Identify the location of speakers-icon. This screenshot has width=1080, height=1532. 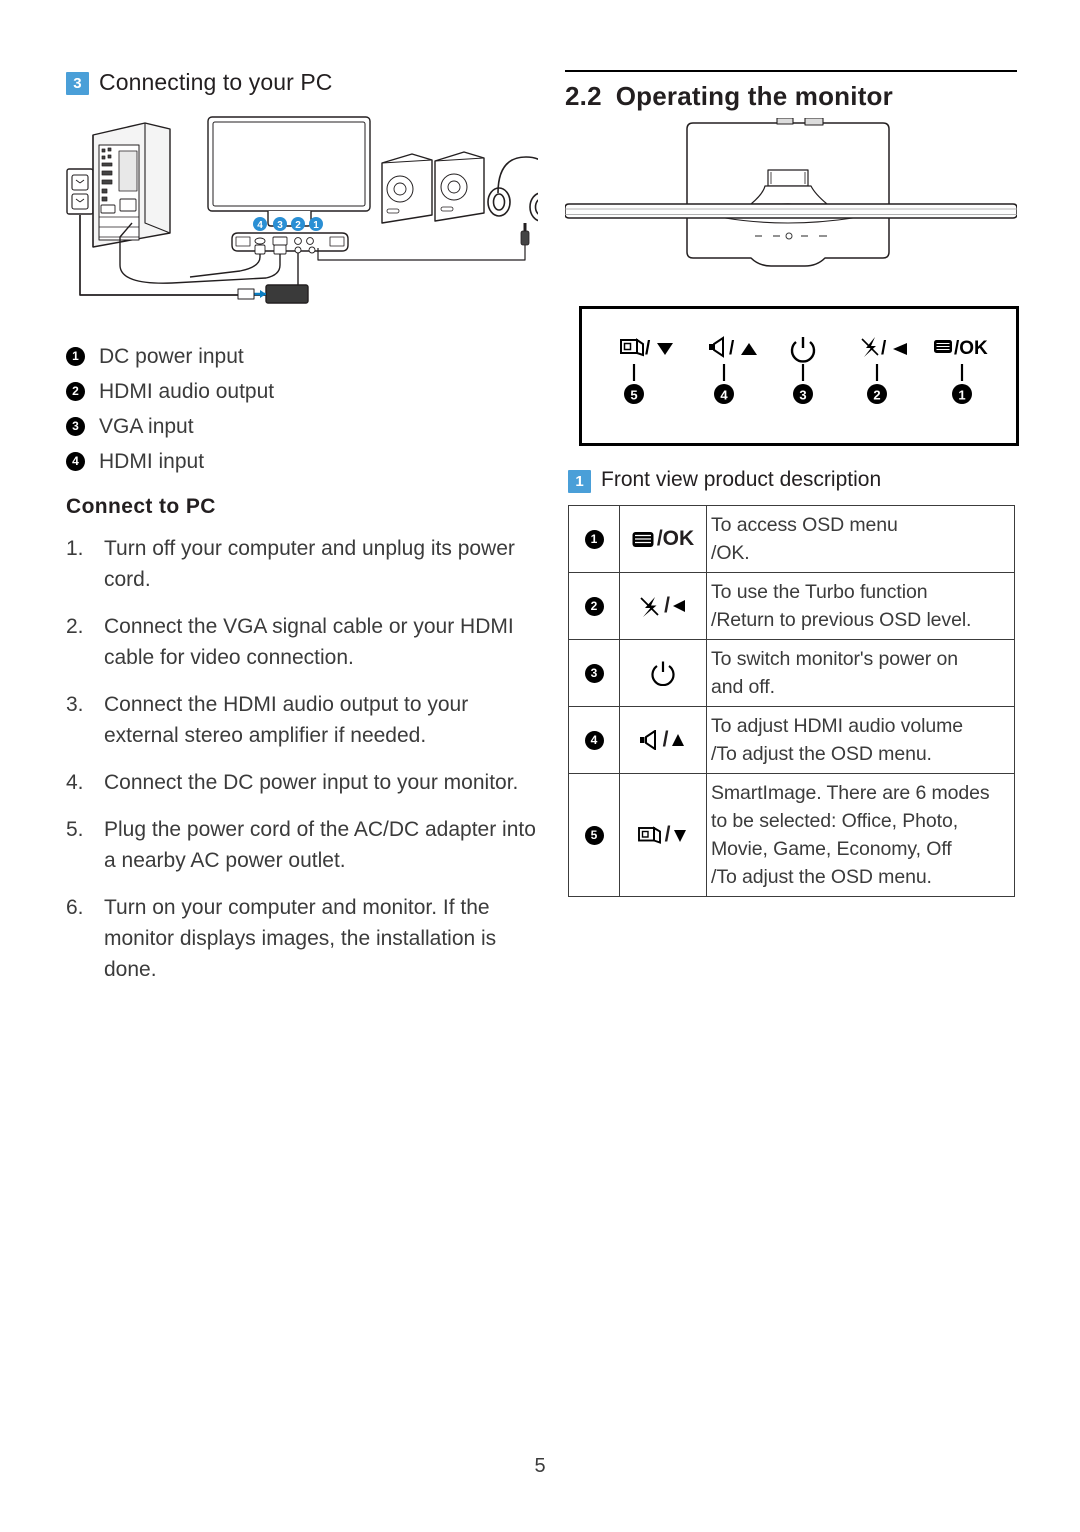
(433, 187).